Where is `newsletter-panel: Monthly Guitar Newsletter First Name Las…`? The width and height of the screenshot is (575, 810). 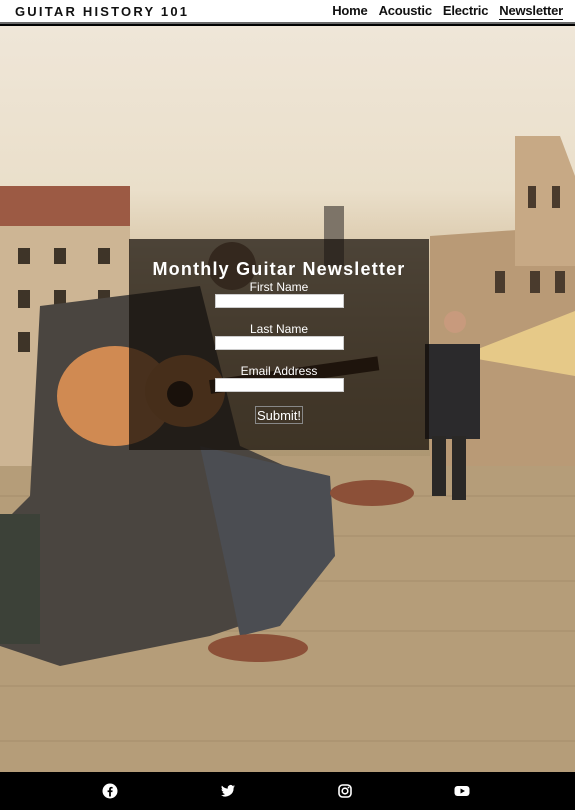
newsletter-panel: Monthly Guitar Newsletter First Name Las… is located at coordinates (279, 344).